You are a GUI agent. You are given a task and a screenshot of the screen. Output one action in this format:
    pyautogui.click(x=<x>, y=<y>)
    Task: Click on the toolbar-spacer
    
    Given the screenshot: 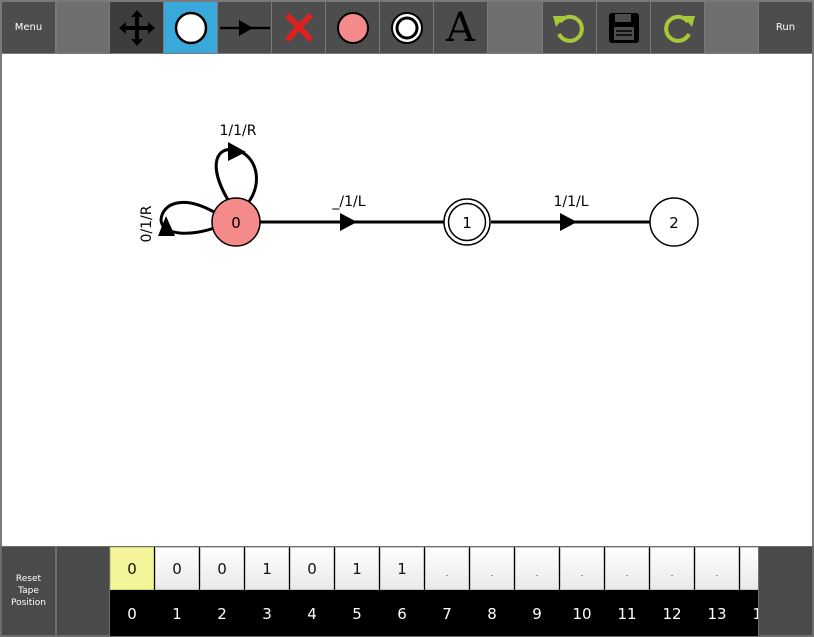 What is the action you would take?
    pyautogui.click(x=83, y=27)
    